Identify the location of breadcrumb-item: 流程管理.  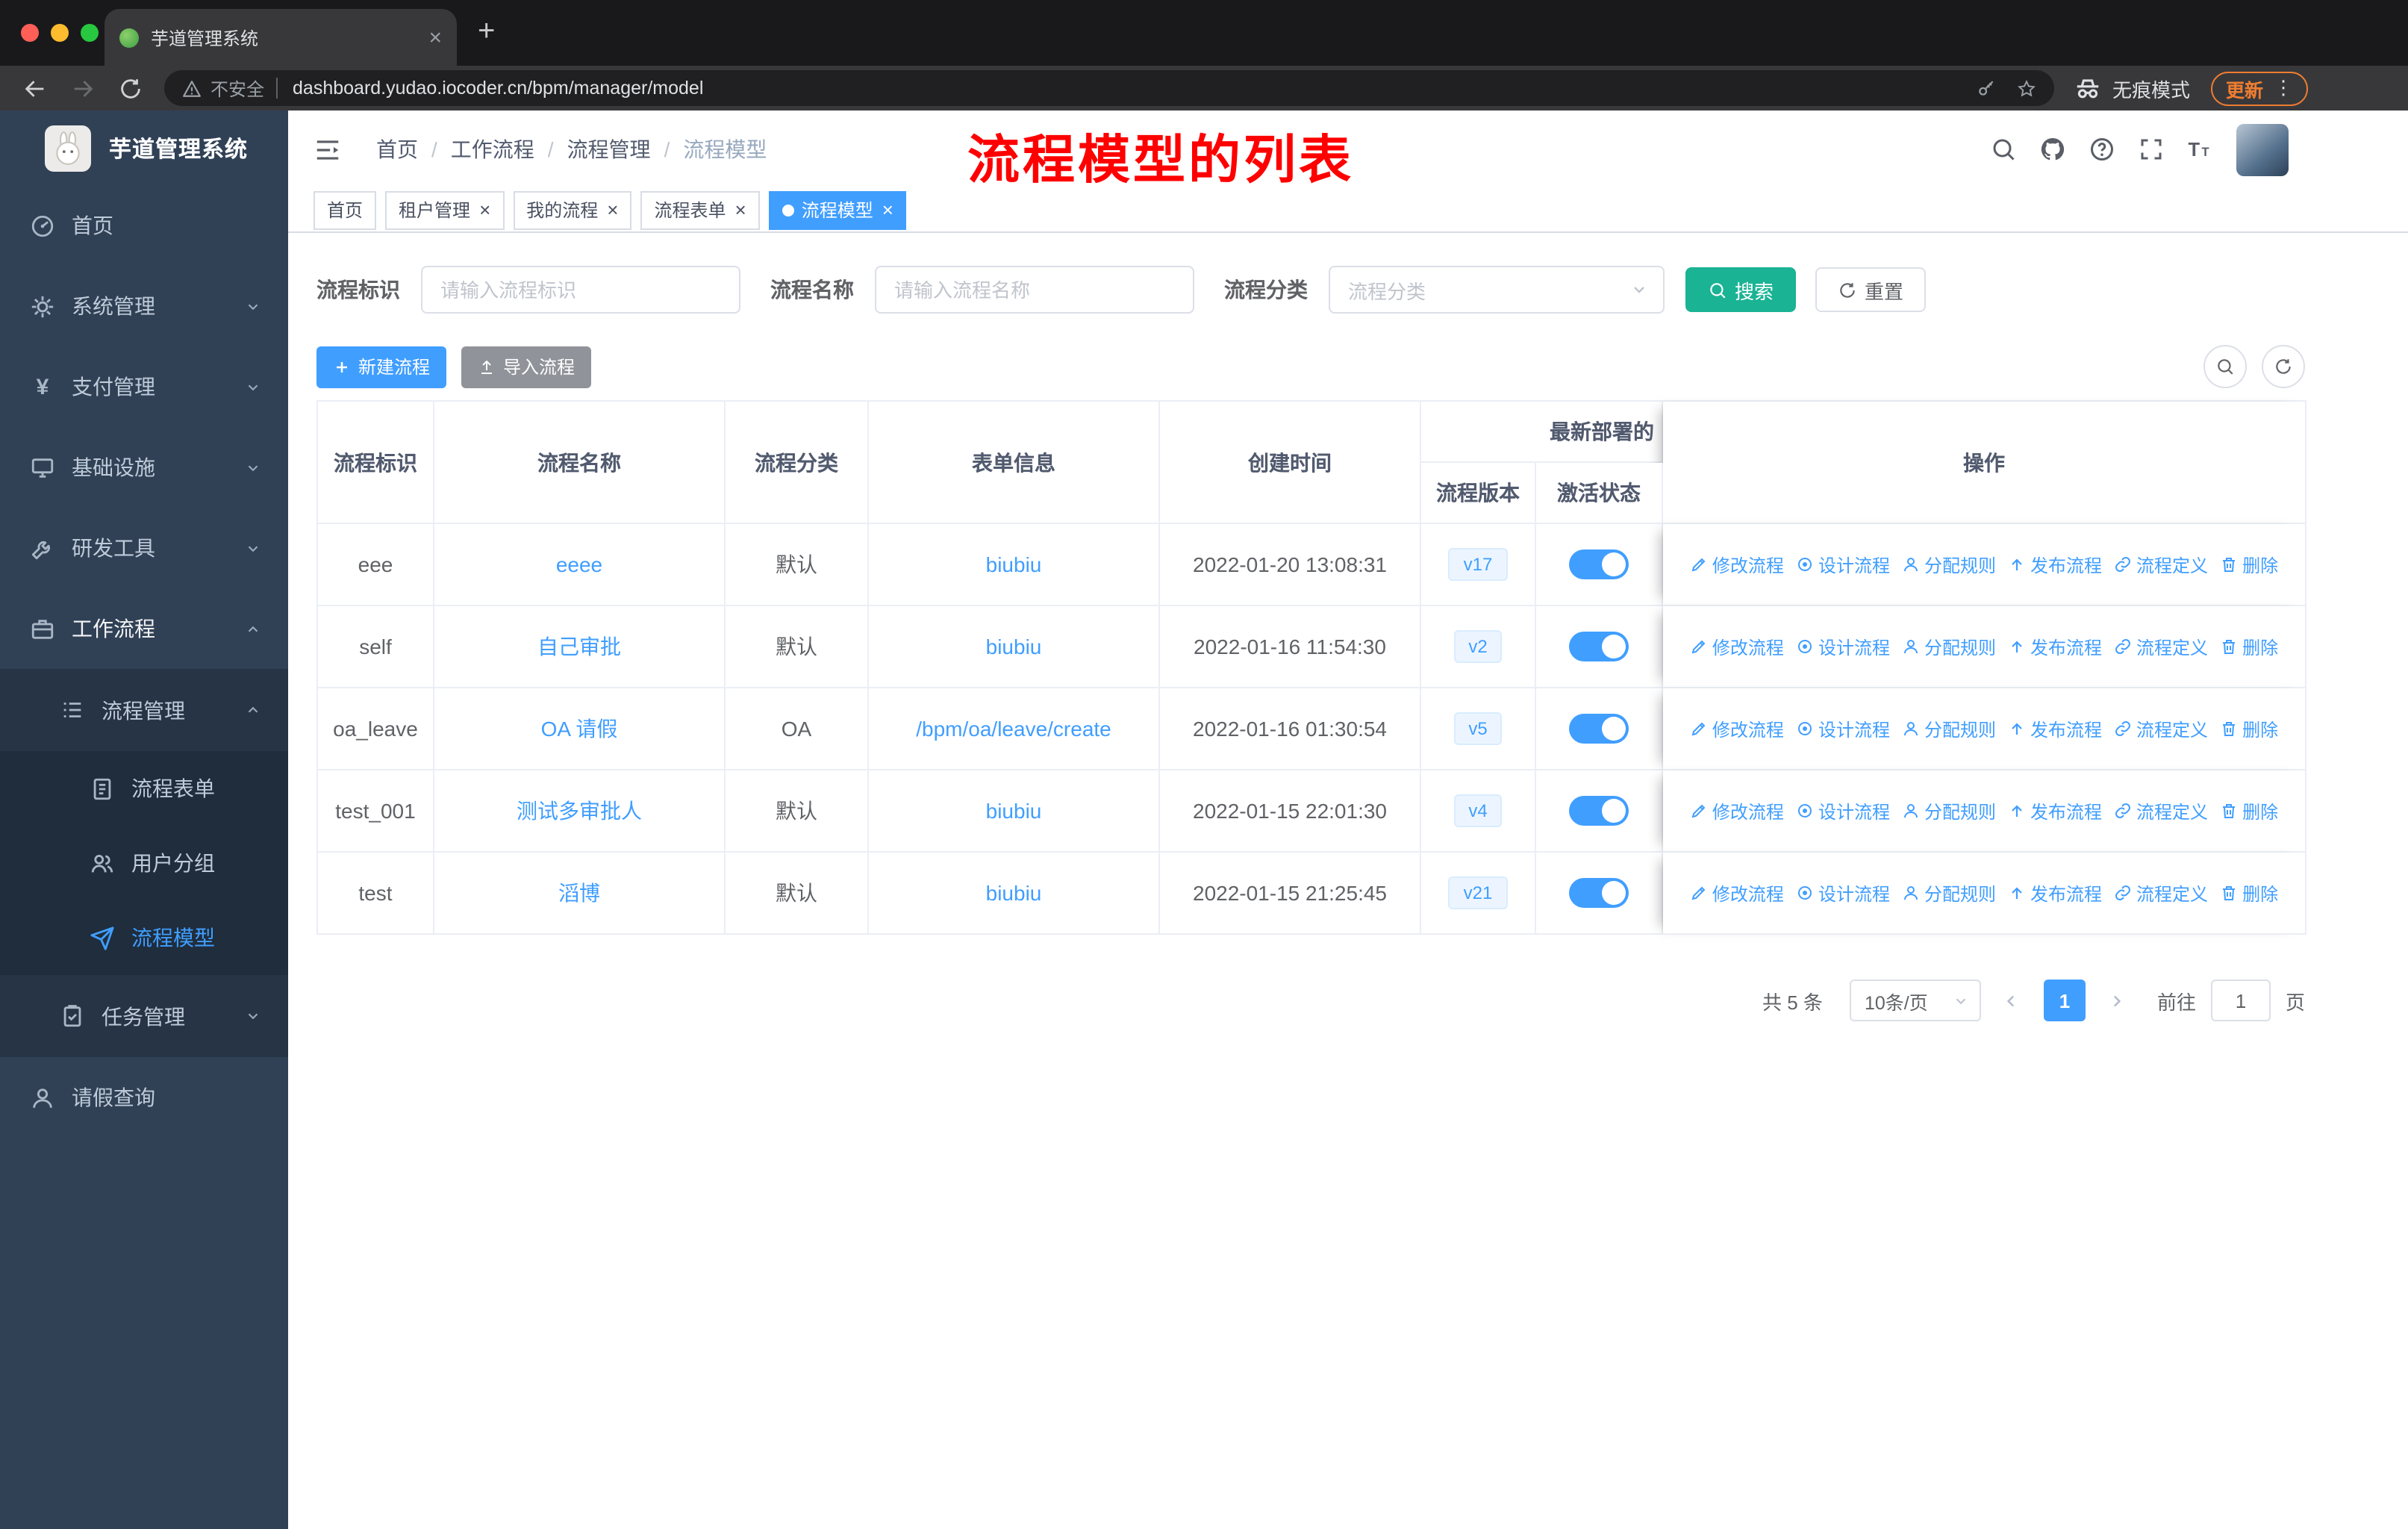
(609, 149).